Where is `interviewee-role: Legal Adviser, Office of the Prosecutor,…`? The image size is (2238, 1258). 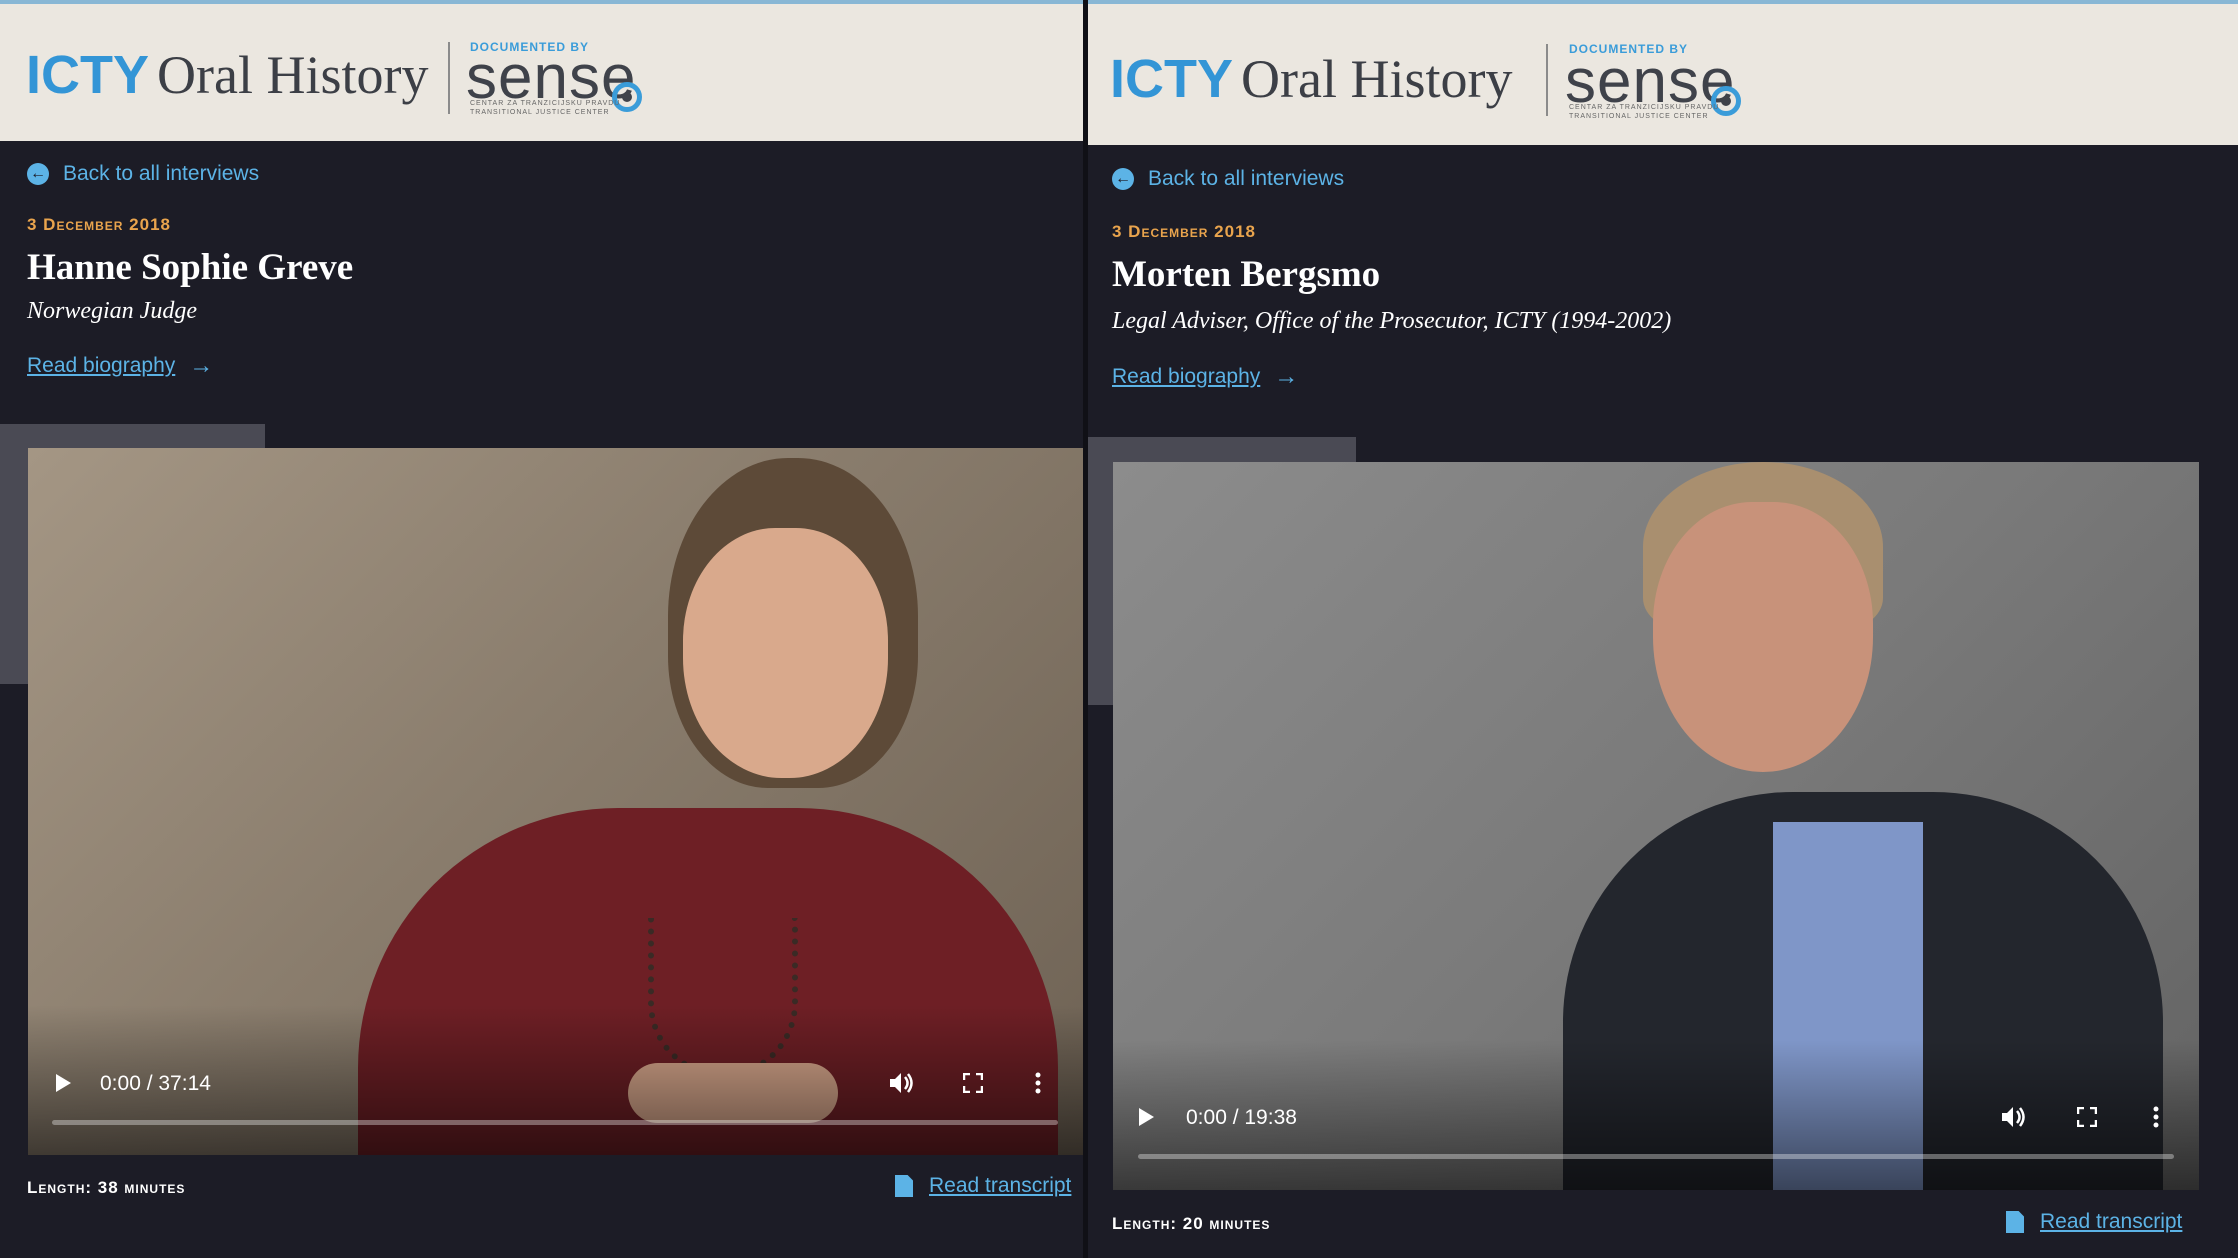
interviewee-role: Legal Adviser, Office of the Prosecutor,… is located at coordinates (1392, 321).